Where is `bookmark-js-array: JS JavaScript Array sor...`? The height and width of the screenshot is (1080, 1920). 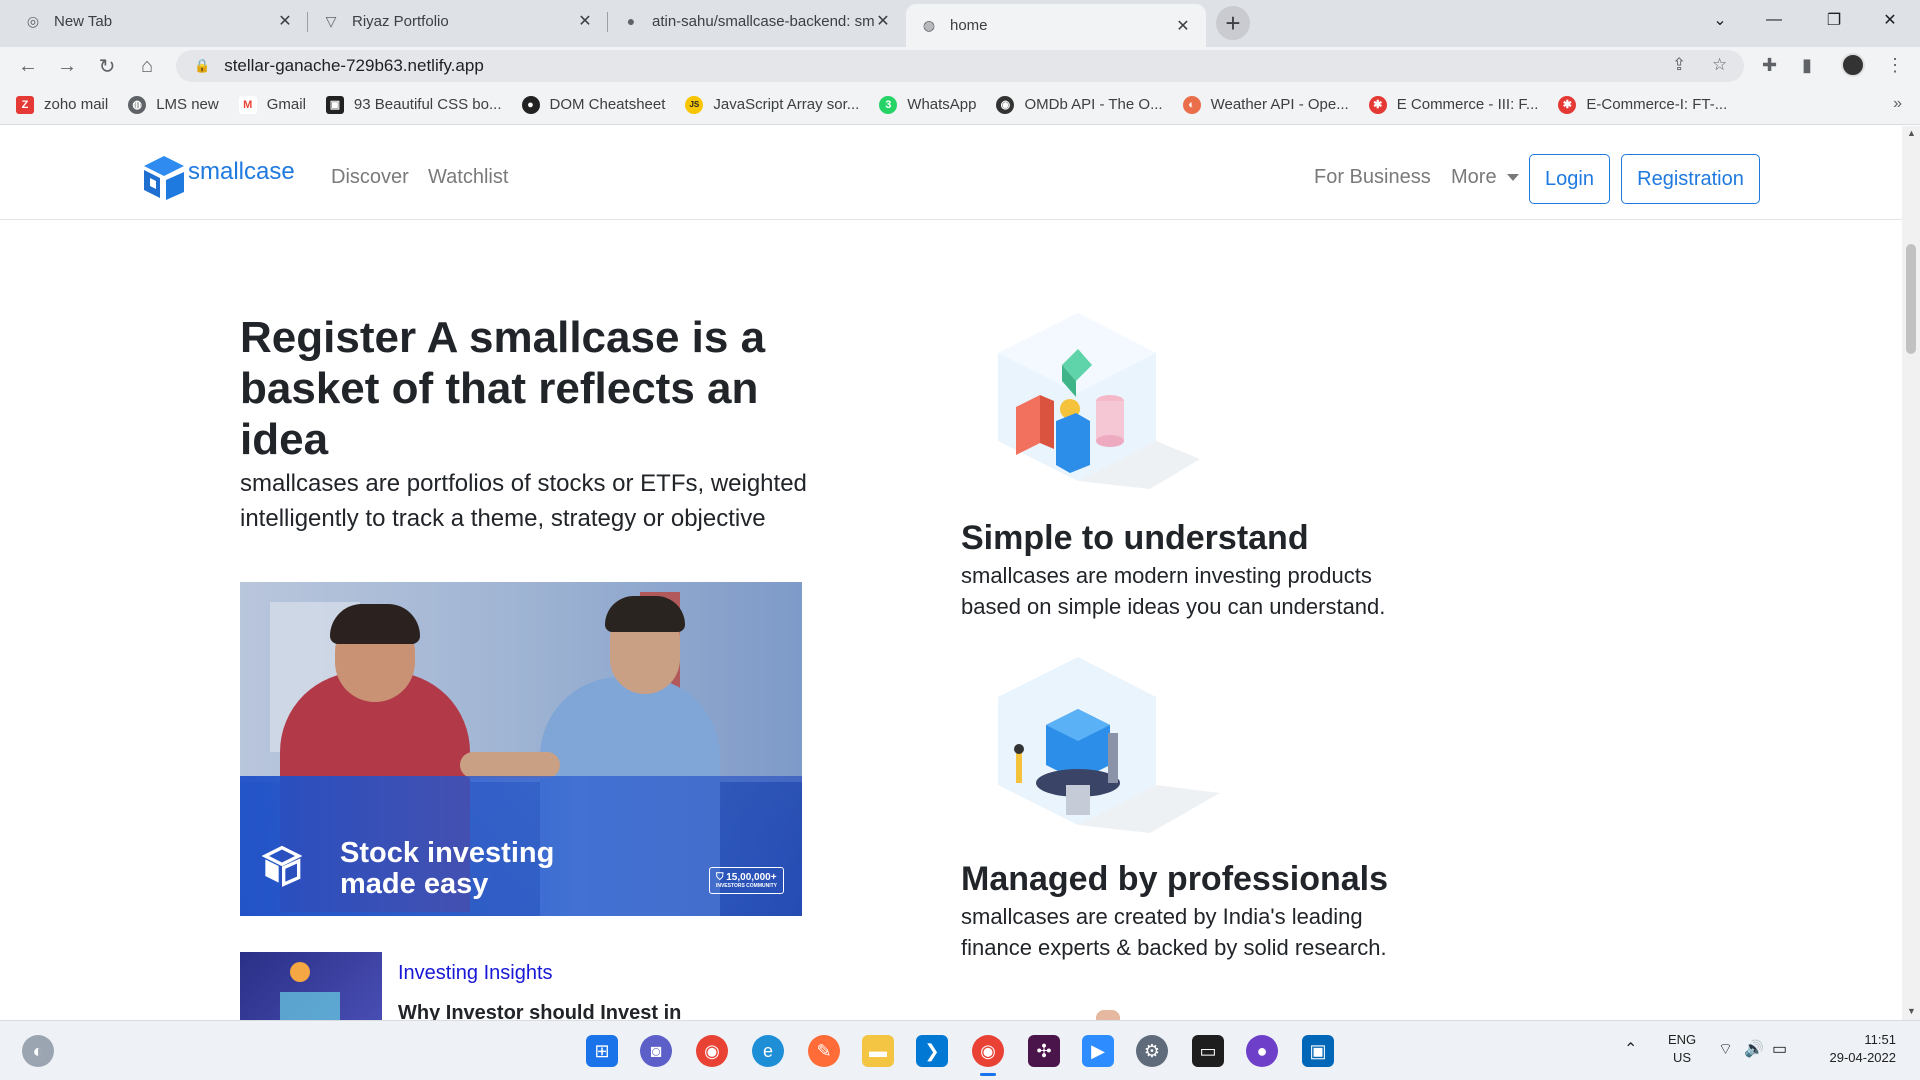
bookmark-js-array: JS JavaScript Array sor... is located at coordinates (772, 104).